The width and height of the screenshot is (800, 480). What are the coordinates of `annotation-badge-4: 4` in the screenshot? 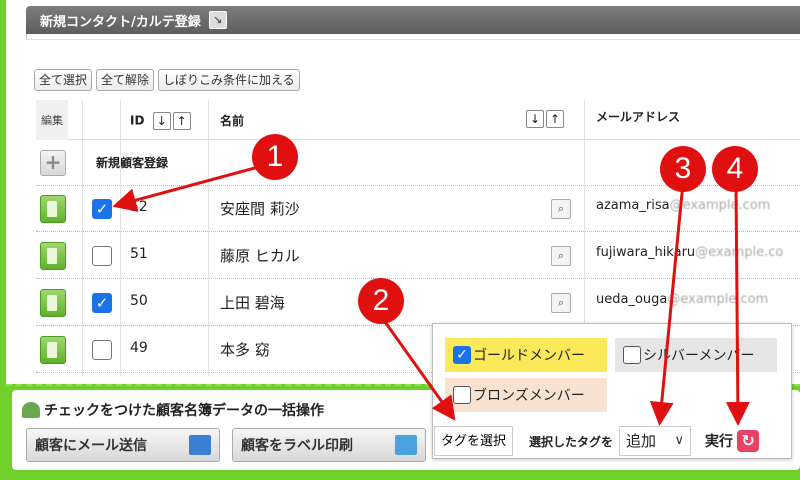 It's located at (735, 169).